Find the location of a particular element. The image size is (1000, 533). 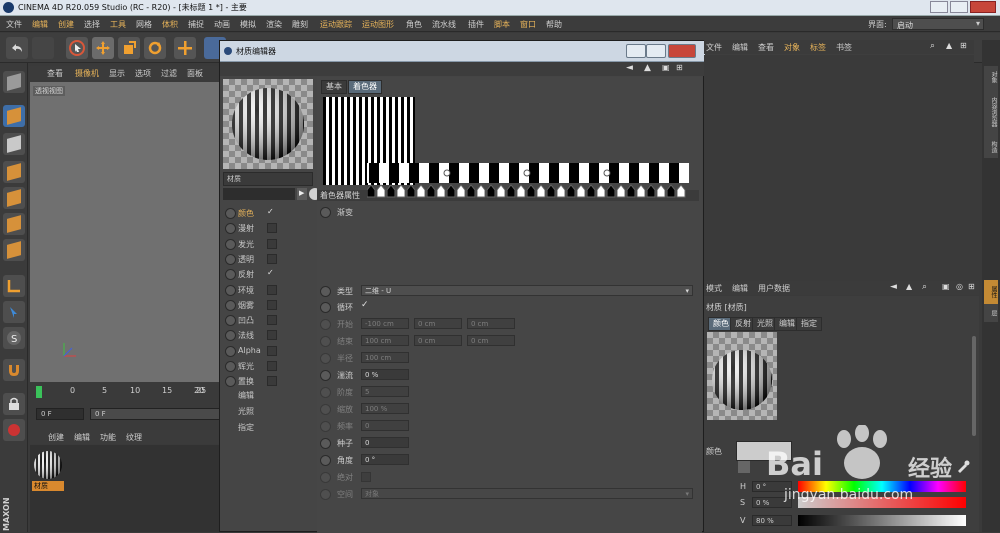

material-menu-edit: 编辑 is located at coordinates (82, 437).